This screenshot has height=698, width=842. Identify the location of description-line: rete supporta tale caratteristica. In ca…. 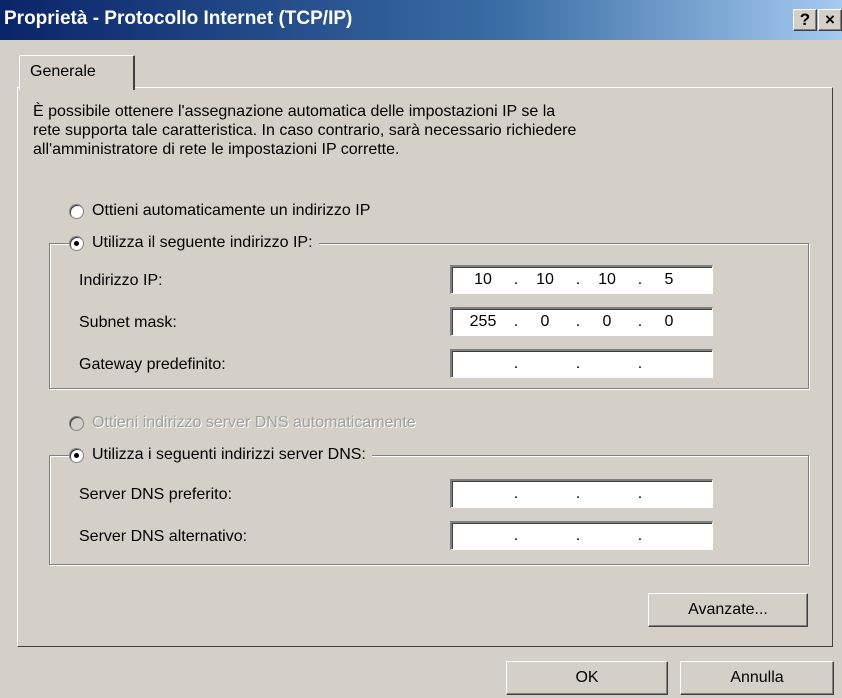
(305, 130).